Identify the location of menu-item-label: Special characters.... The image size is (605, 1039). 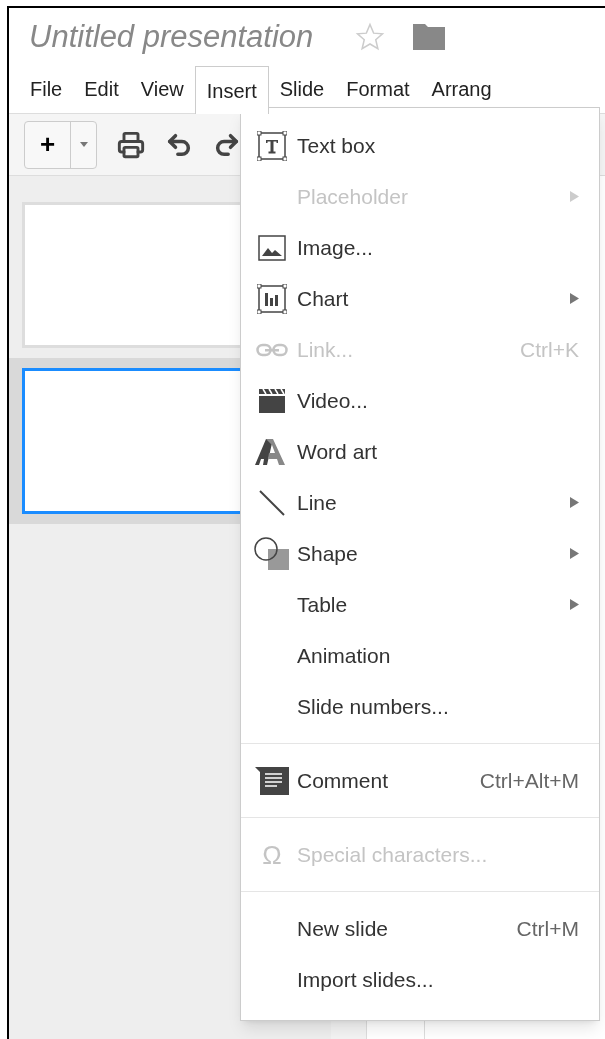
(392, 854).